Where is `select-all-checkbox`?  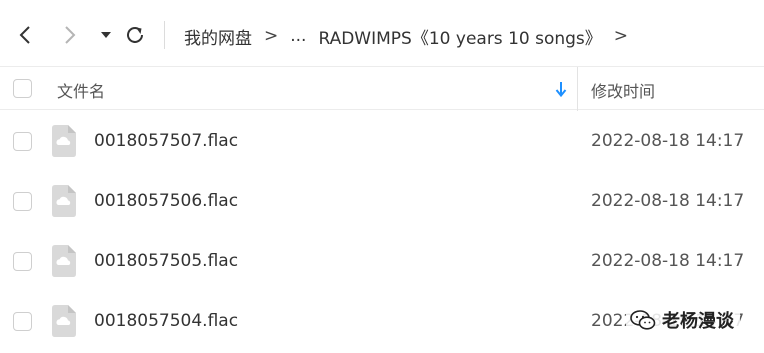 select-all-checkbox is located at coordinates (22, 88).